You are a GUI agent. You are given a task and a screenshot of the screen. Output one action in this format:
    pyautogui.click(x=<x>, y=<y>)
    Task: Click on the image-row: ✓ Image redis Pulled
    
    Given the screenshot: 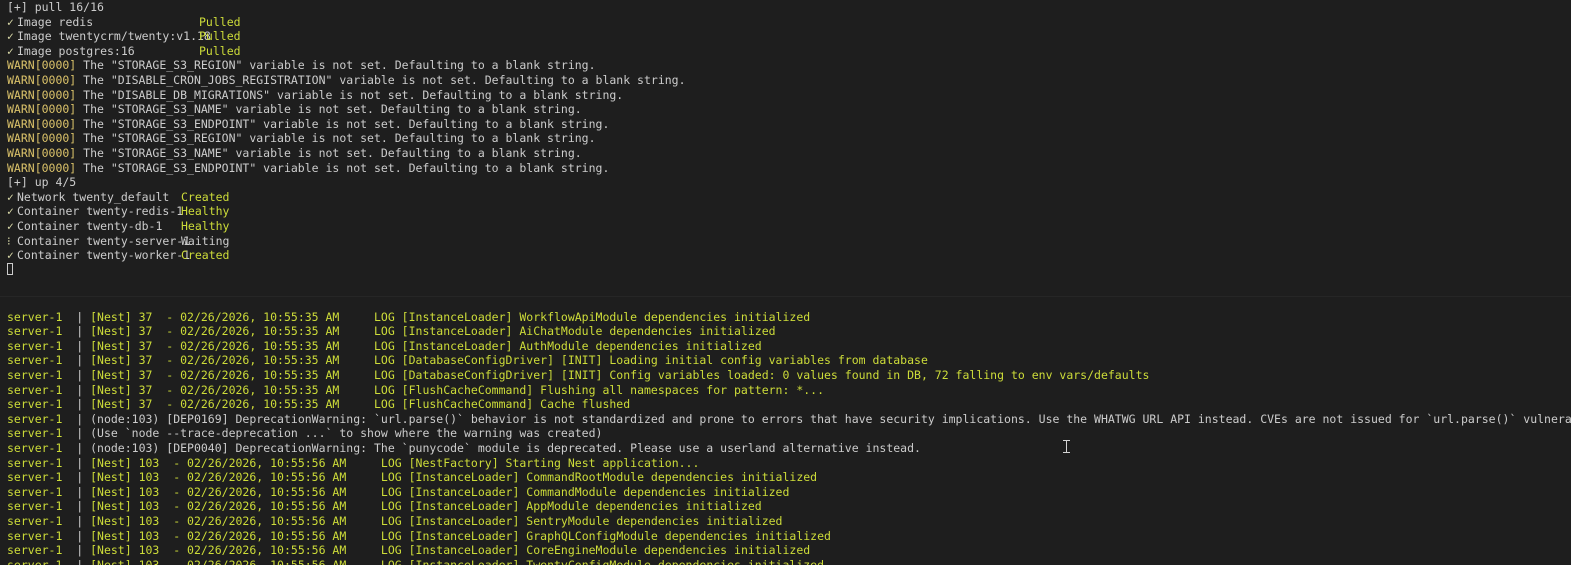 What is the action you would take?
    pyautogui.click(x=124, y=21)
    